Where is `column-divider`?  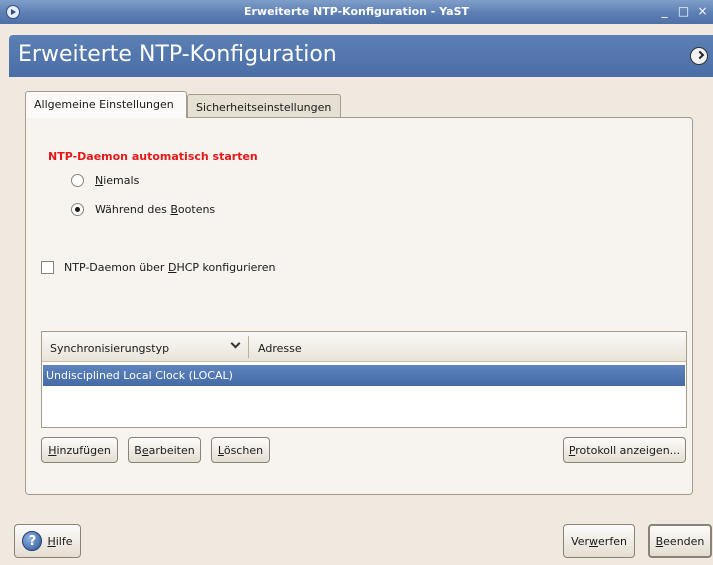 column-divider is located at coordinates (248, 347).